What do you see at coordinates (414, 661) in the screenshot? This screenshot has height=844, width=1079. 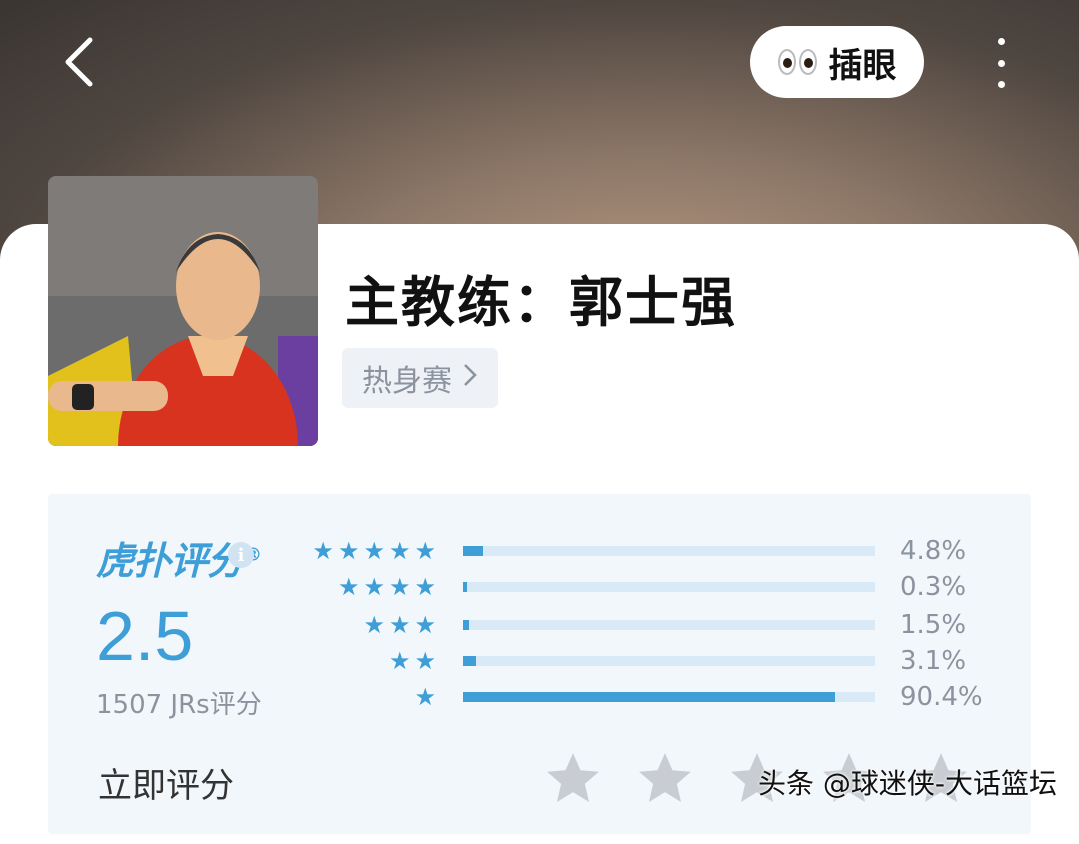 I see `star-icons: ★★` at bounding box center [414, 661].